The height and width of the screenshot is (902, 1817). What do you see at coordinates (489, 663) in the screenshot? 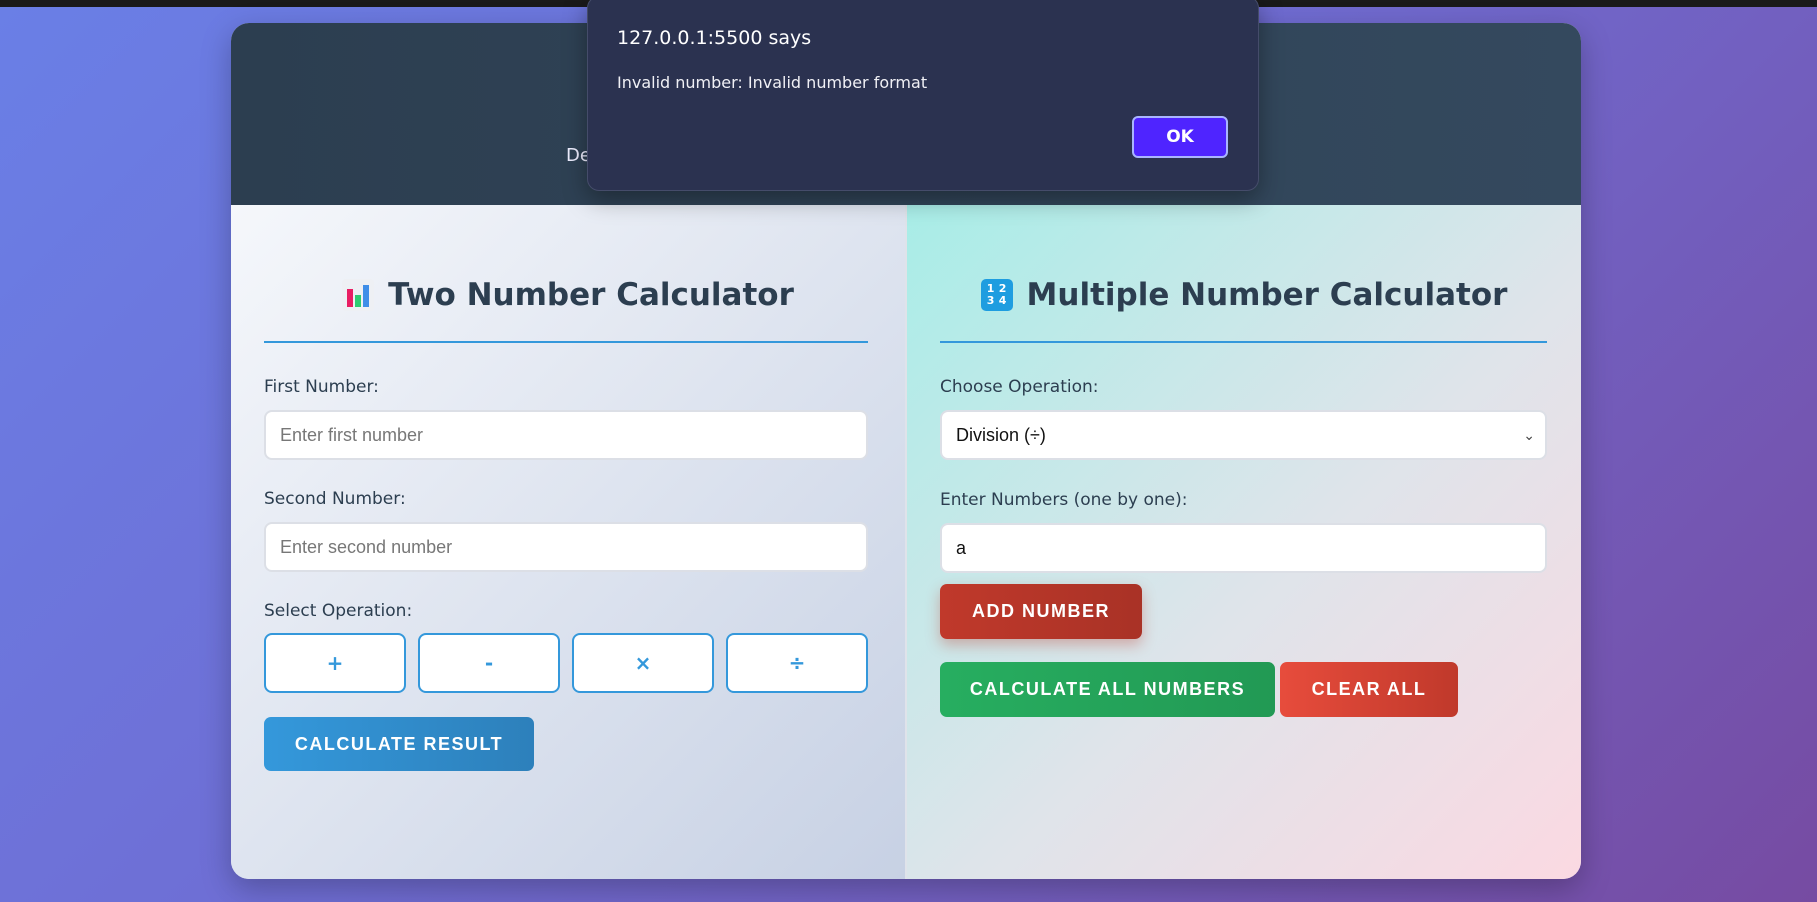
I see `subtract-operation-button: -` at bounding box center [489, 663].